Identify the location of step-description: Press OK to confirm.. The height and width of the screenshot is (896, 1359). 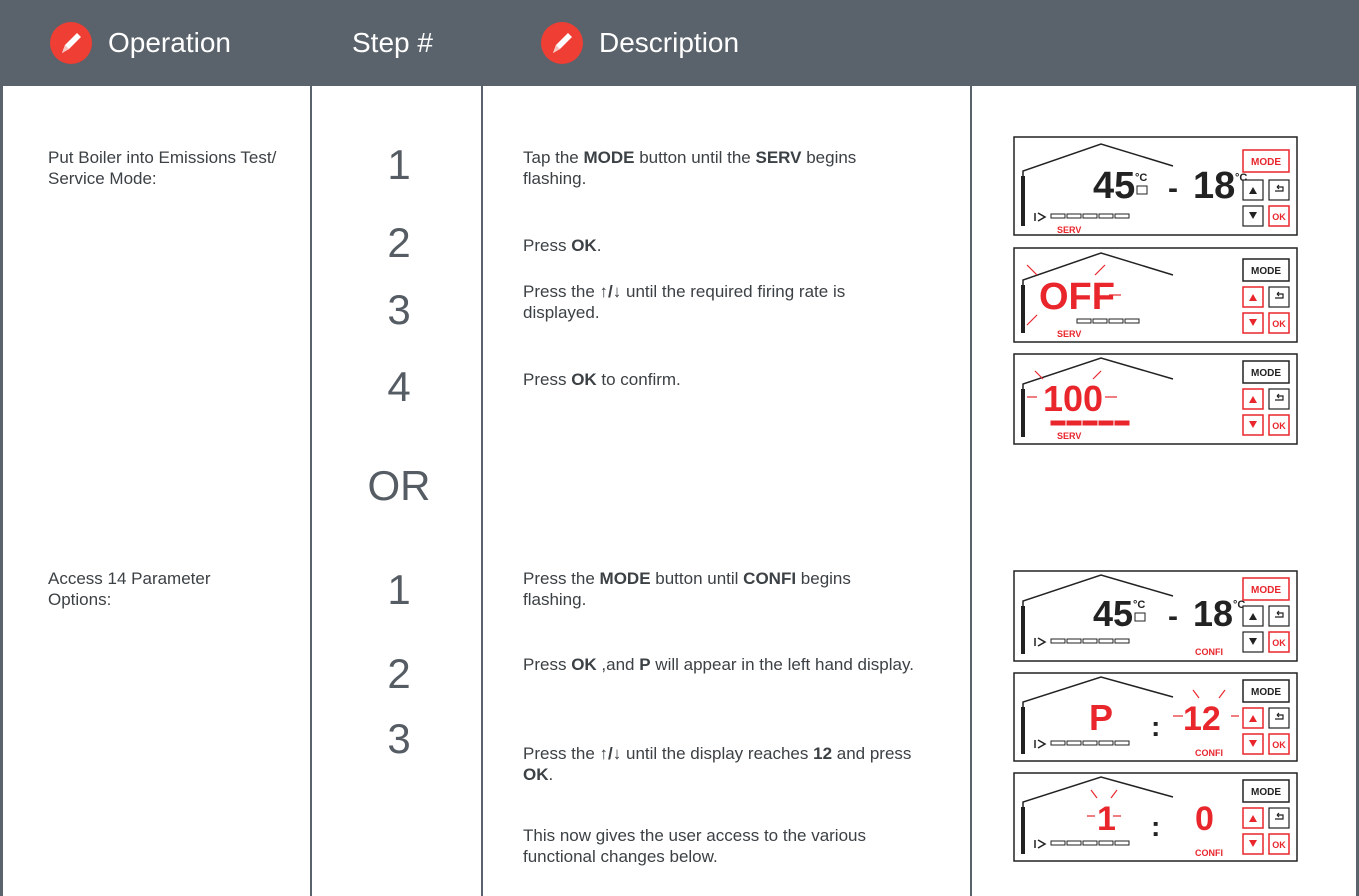
(602, 379).